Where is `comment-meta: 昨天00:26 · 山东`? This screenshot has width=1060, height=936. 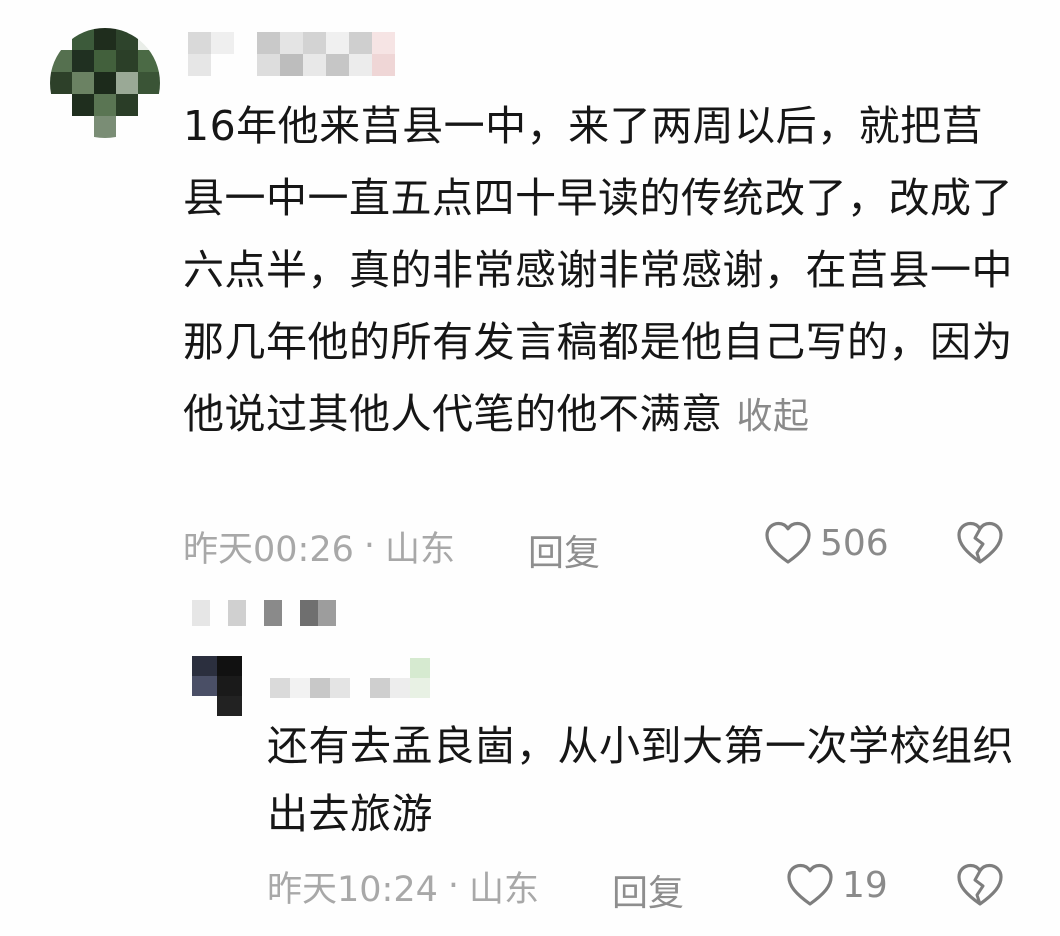
comment-meta: 昨天00:26 · 山东 is located at coordinates (319, 546).